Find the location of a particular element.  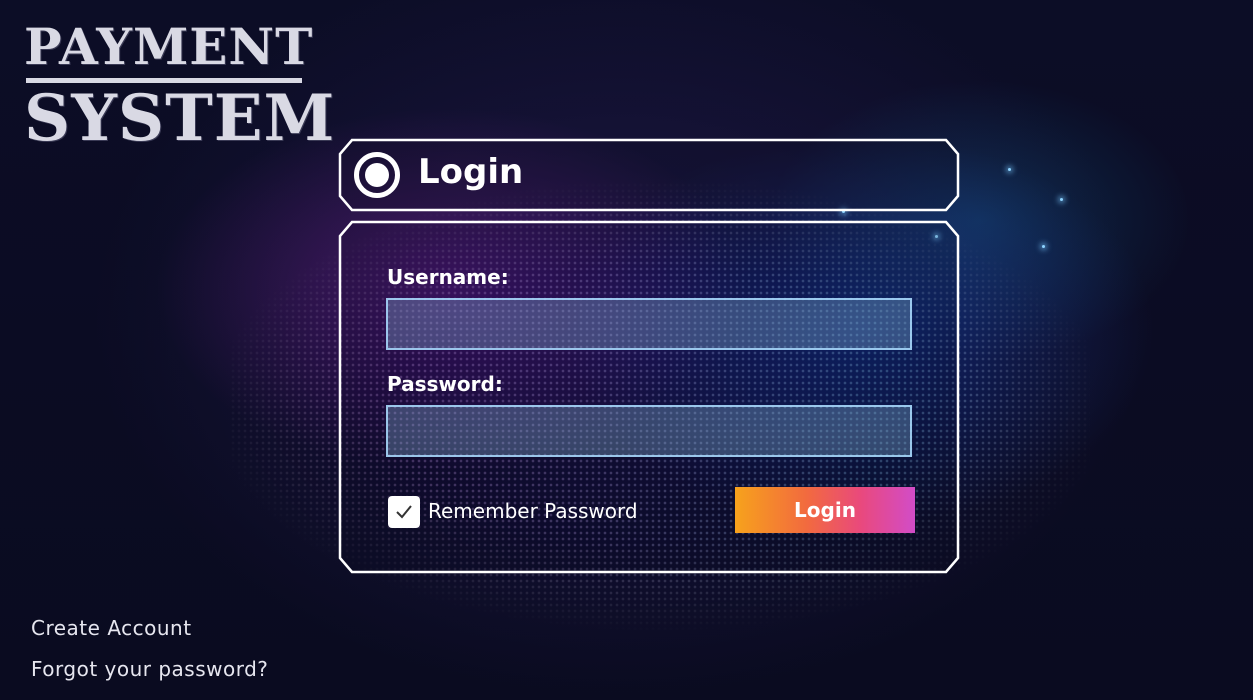

radio-circle-icon is located at coordinates (377, 175).